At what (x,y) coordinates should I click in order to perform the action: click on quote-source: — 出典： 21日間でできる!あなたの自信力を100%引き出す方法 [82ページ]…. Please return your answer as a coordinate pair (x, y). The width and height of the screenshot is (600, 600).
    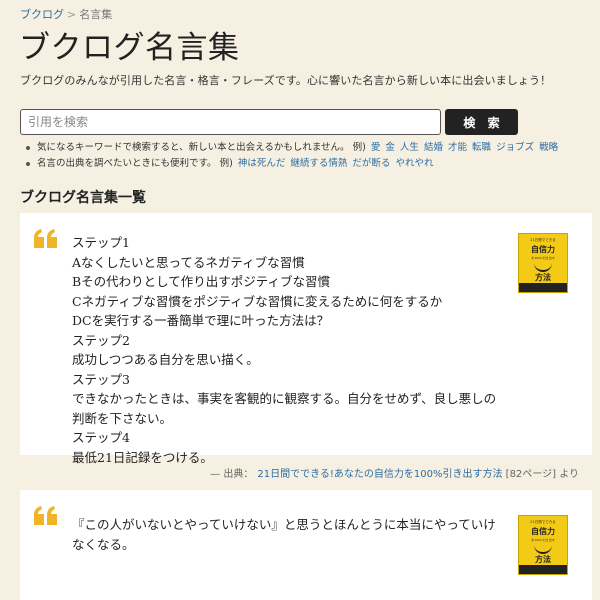
    Looking at the image, I should click on (394, 472).